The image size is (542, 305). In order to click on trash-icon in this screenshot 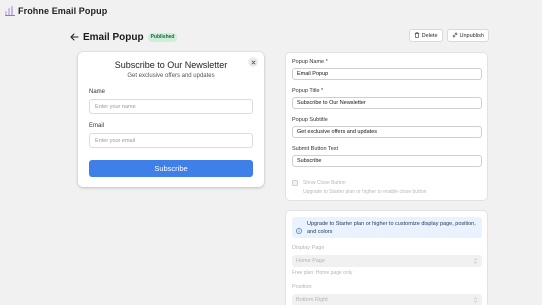, I will do `click(417, 36)`.